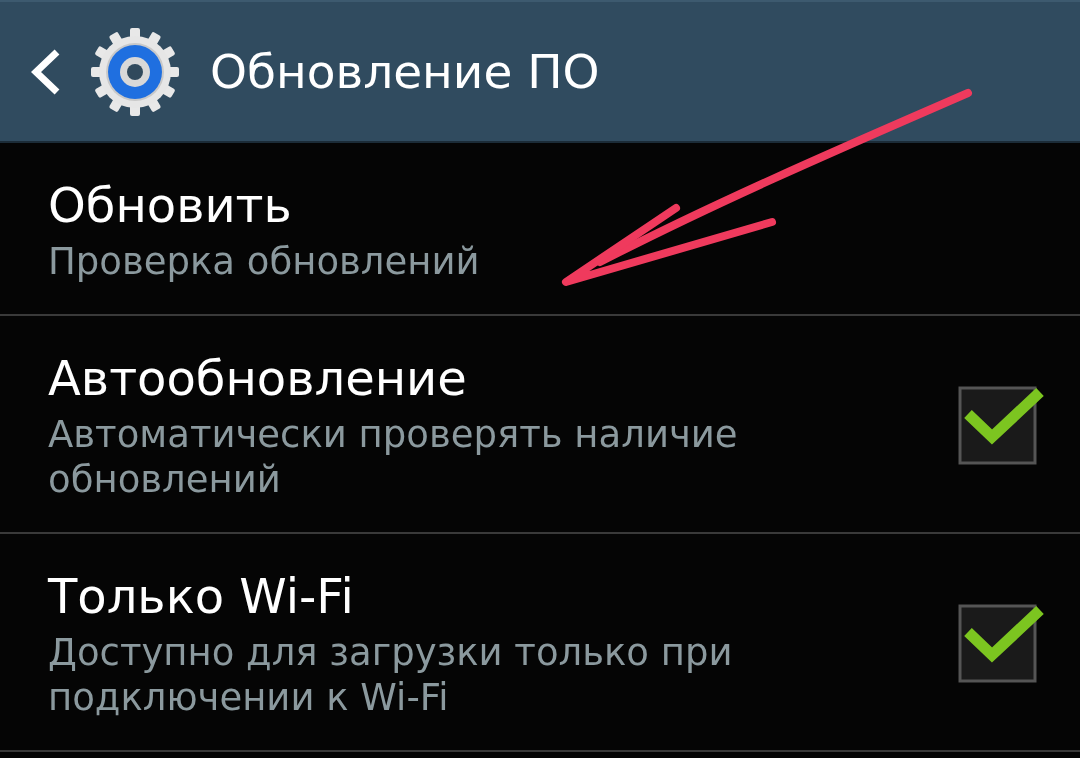 This screenshot has height=758, width=1080. I want to click on back-chevron-icon, so click(46, 71).